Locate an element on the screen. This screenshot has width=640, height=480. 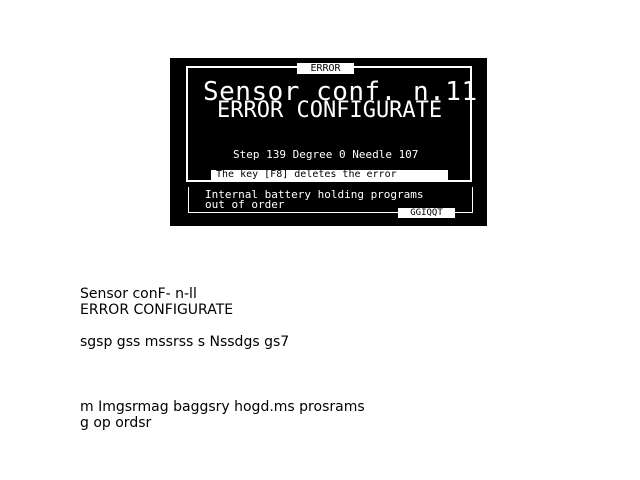
ocr-subtitle: ERROR CONFIGURATE is located at coordinates (157, 310).